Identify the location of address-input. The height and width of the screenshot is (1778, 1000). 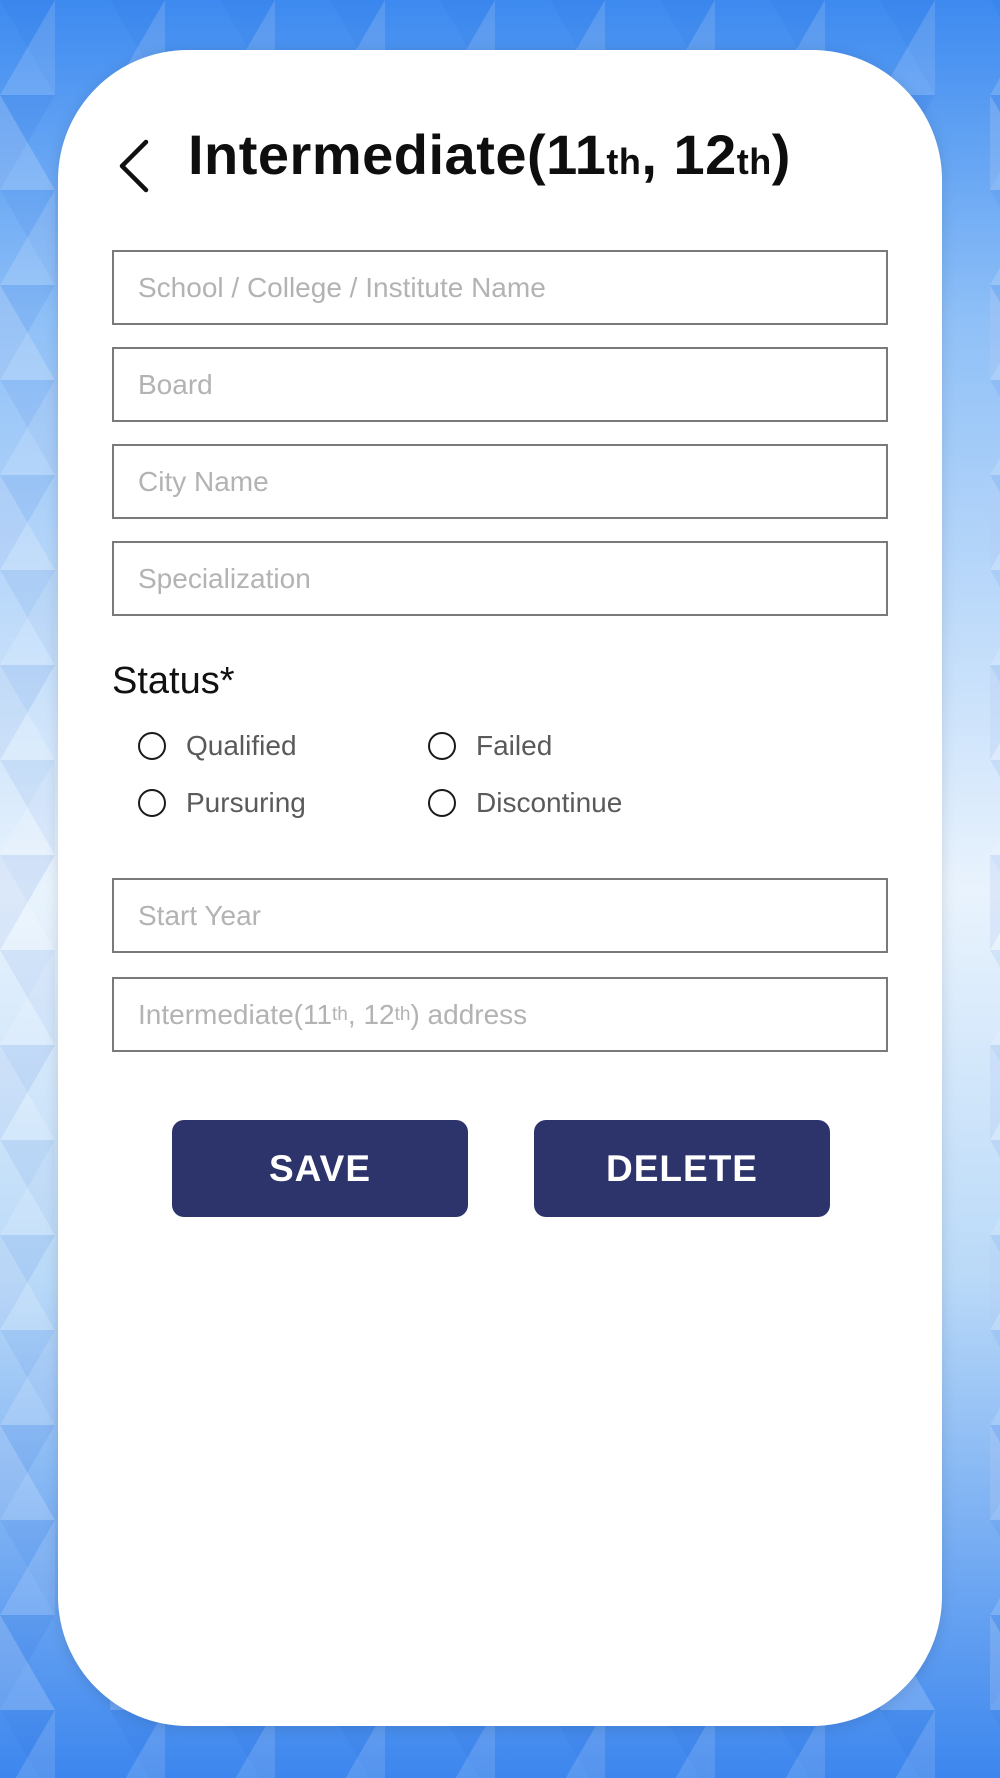
(500, 1014).